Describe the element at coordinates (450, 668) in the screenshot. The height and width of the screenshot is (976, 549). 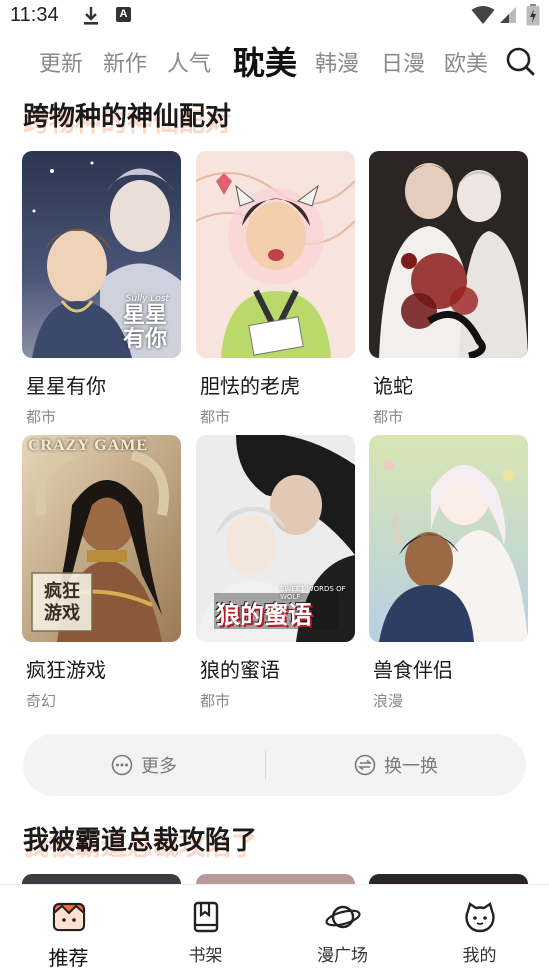
I see `comic-title: 兽食伴侣` at that location.